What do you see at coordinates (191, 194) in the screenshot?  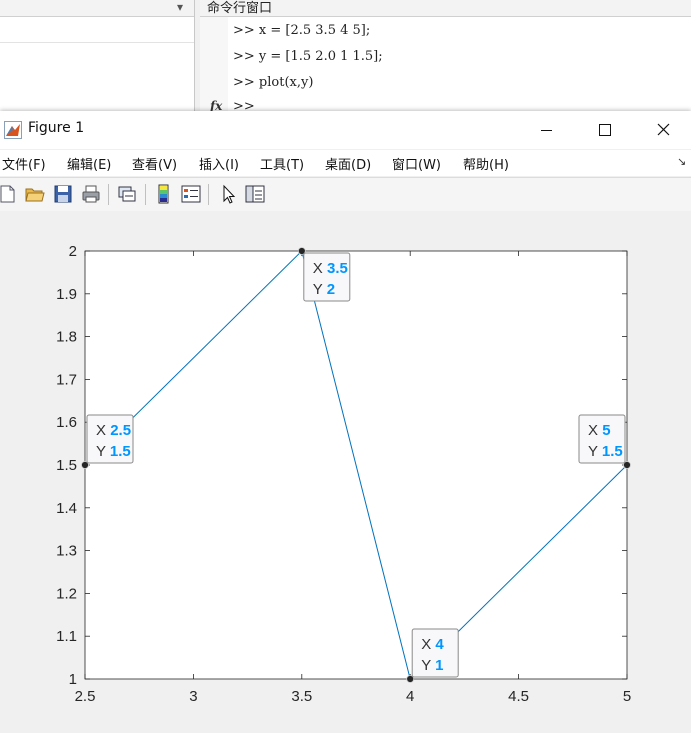 I see `legend-icon` at bounding box center [191, 194].